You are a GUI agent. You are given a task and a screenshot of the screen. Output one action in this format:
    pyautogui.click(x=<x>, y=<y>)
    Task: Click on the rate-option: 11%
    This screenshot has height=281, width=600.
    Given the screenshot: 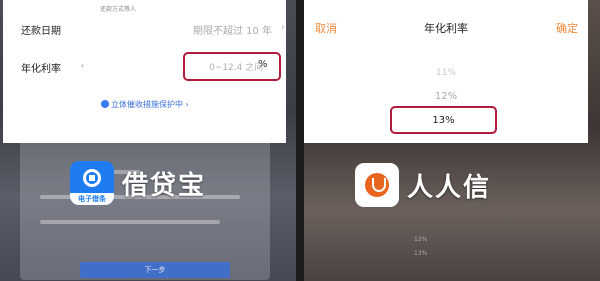 What is the action you would take?
    pyautogui.click(x=446, y=73)
    